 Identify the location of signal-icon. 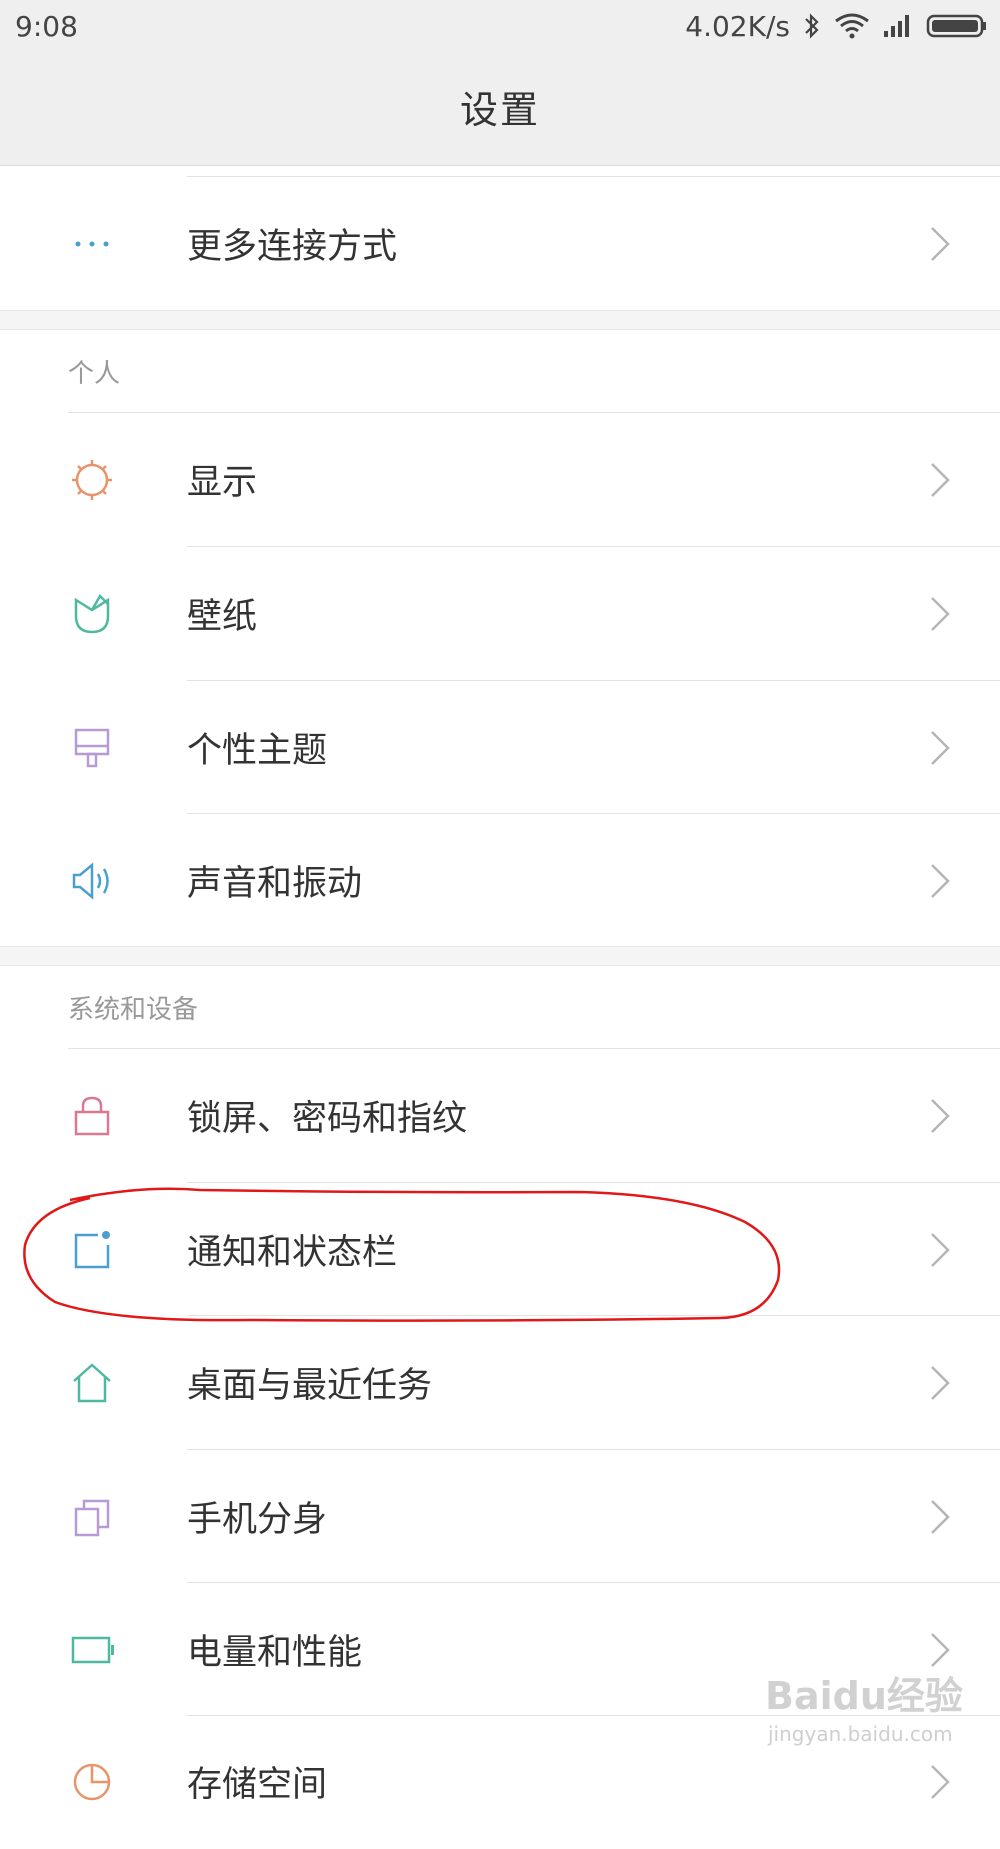
(896, 26).